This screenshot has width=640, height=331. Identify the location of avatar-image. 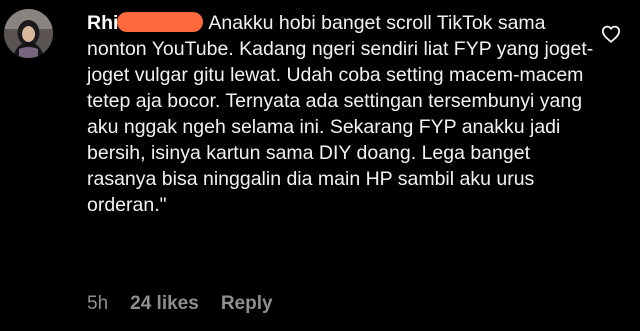
(28, 33).